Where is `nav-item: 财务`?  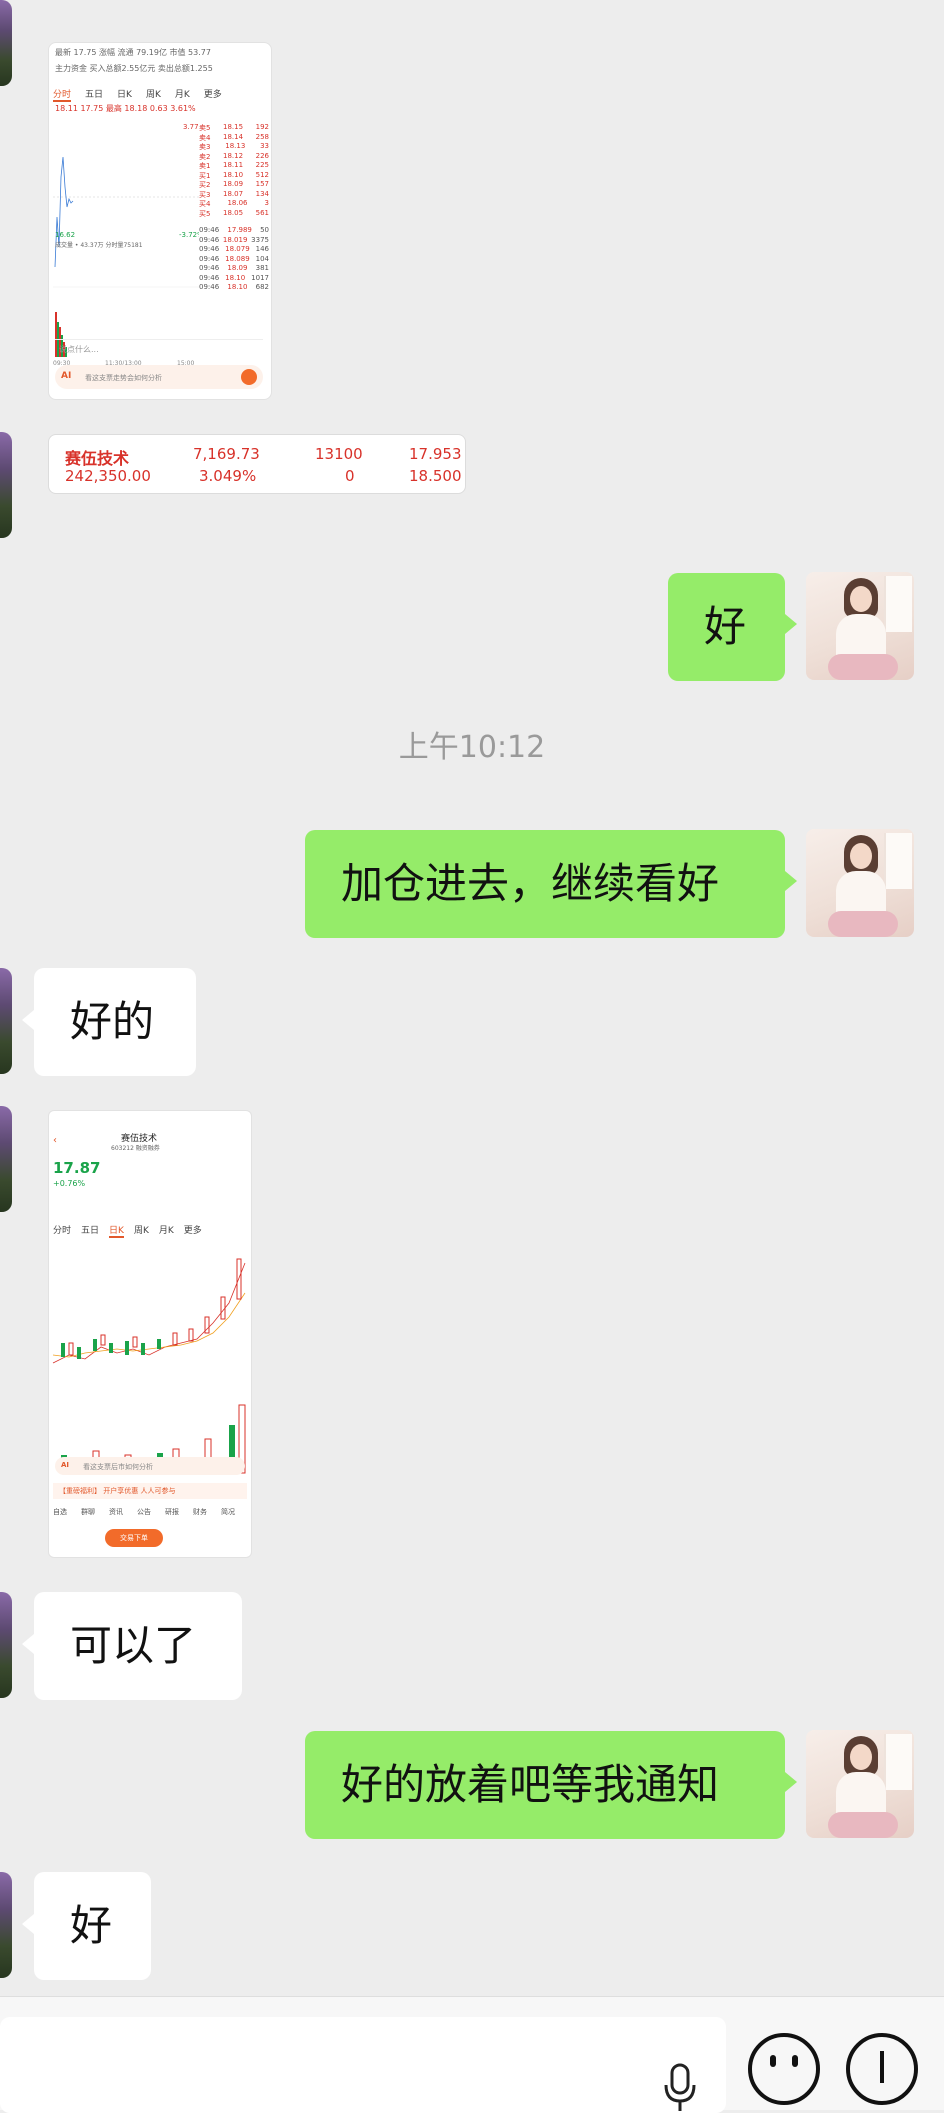
nav-item: 财务 is located at coordinates (200, 1512).